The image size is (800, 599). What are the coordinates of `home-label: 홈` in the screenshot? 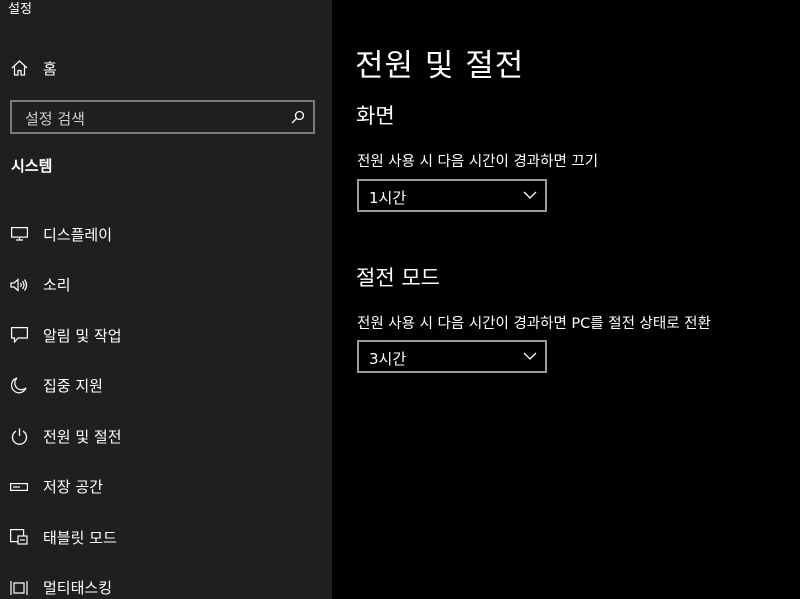 It's located at (50, 68).